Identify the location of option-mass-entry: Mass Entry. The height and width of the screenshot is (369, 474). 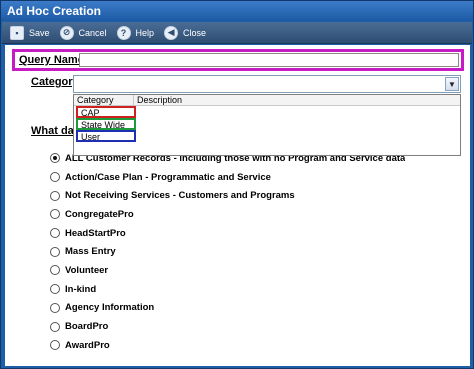
(227, 251).